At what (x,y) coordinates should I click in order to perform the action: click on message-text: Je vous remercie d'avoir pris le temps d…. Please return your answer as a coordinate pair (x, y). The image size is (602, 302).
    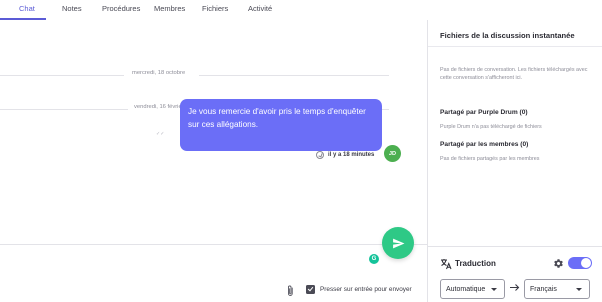
    Looking at the image, I should click on (277, 118).